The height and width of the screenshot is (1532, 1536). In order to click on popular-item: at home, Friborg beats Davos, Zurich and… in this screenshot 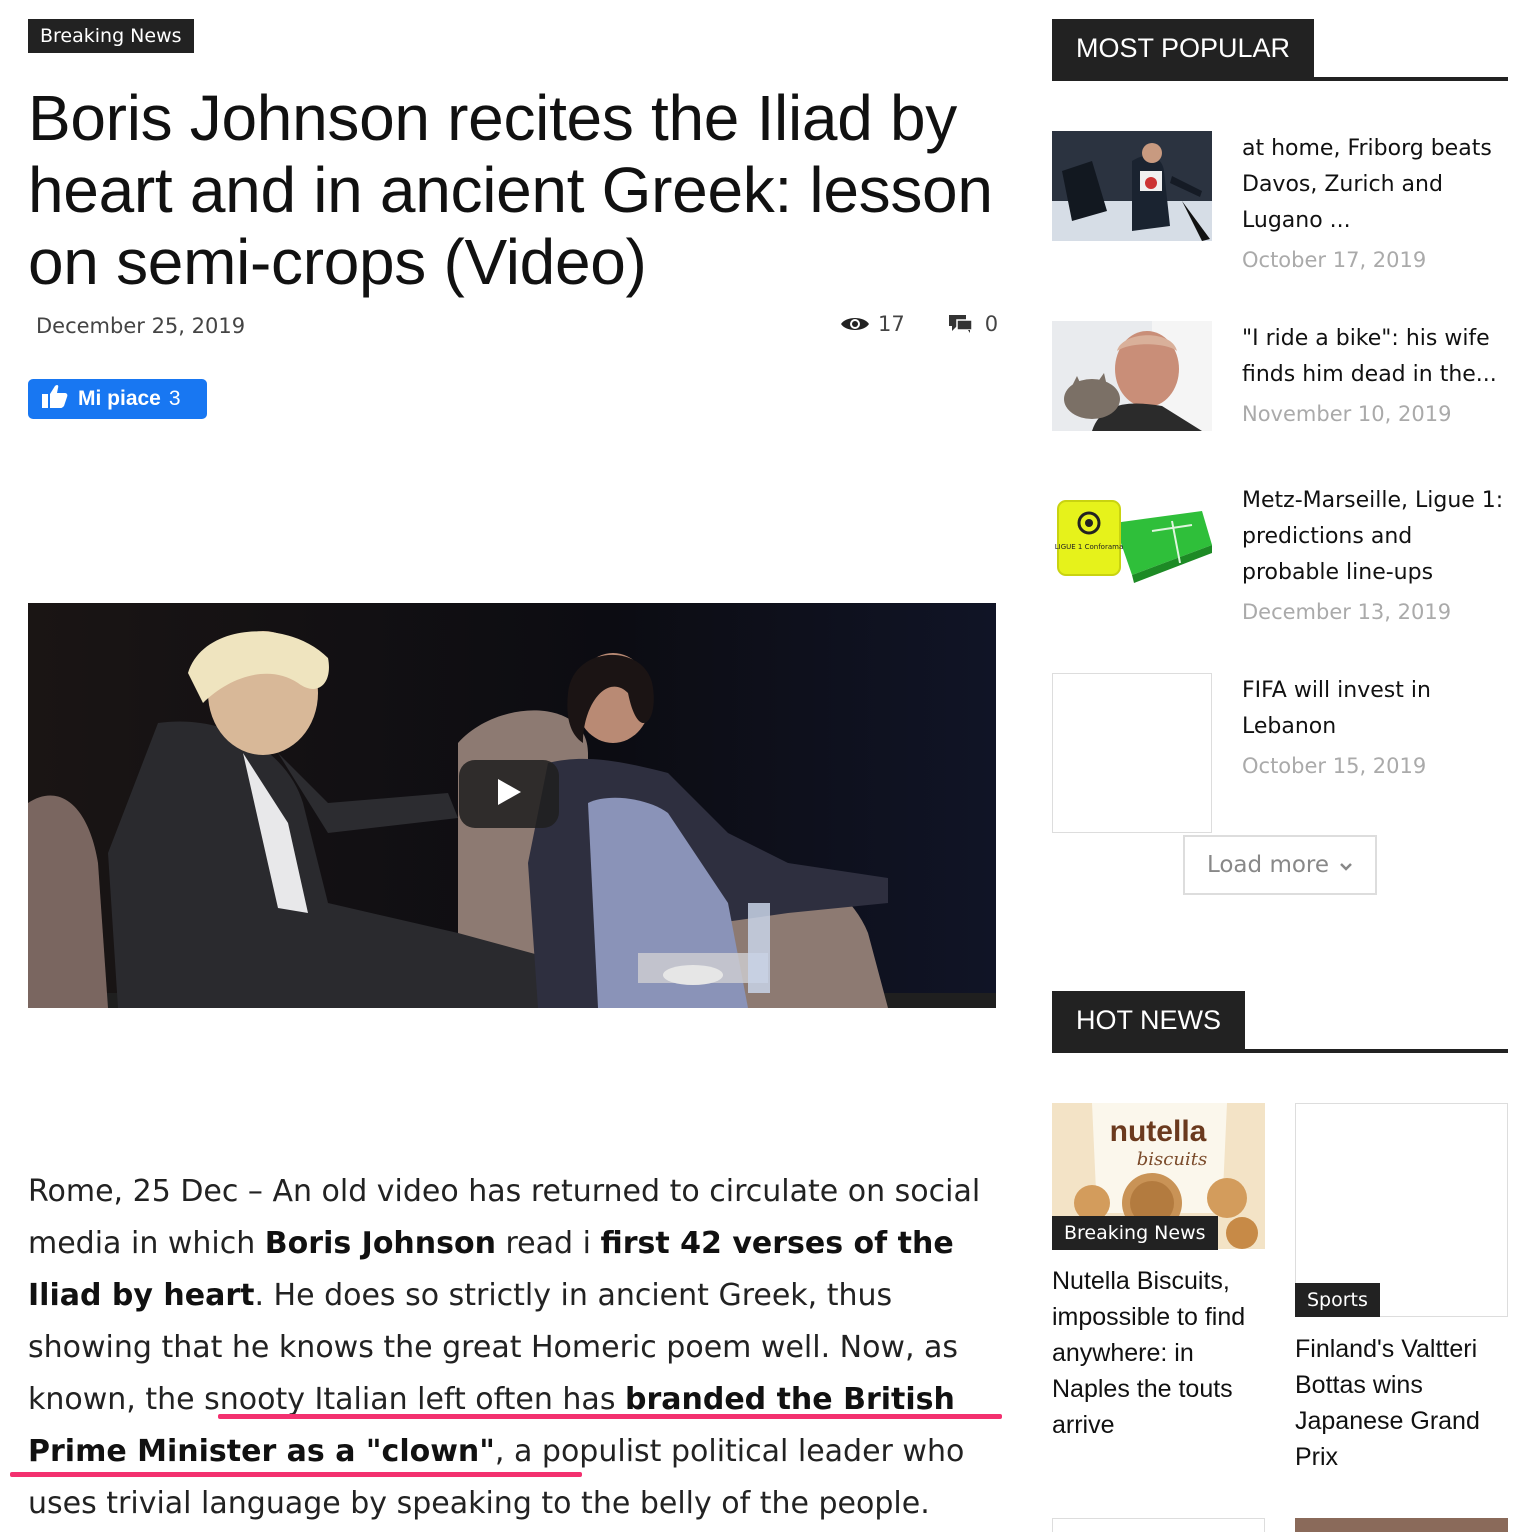, I will do `click(1280, 206)`.